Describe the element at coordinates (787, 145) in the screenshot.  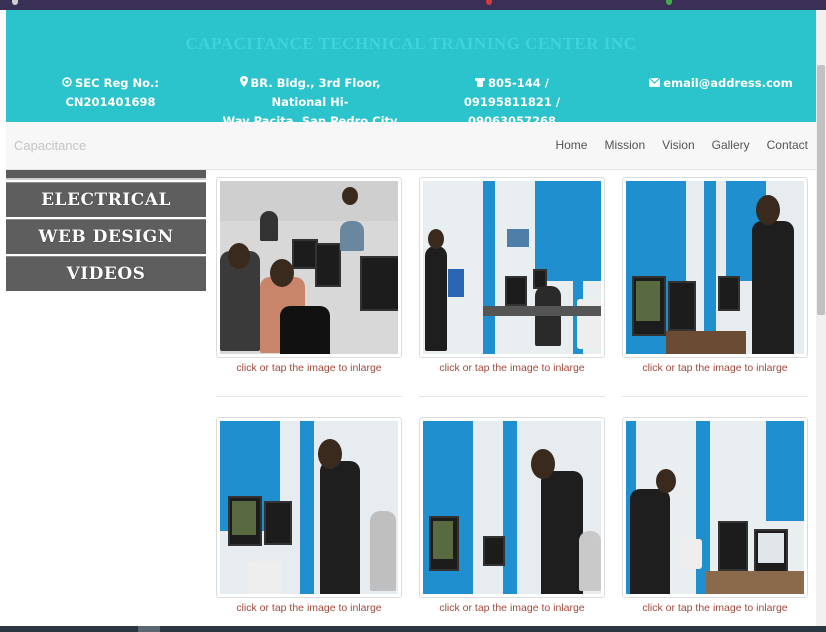
I see `nav-contact: Contact` at that location.